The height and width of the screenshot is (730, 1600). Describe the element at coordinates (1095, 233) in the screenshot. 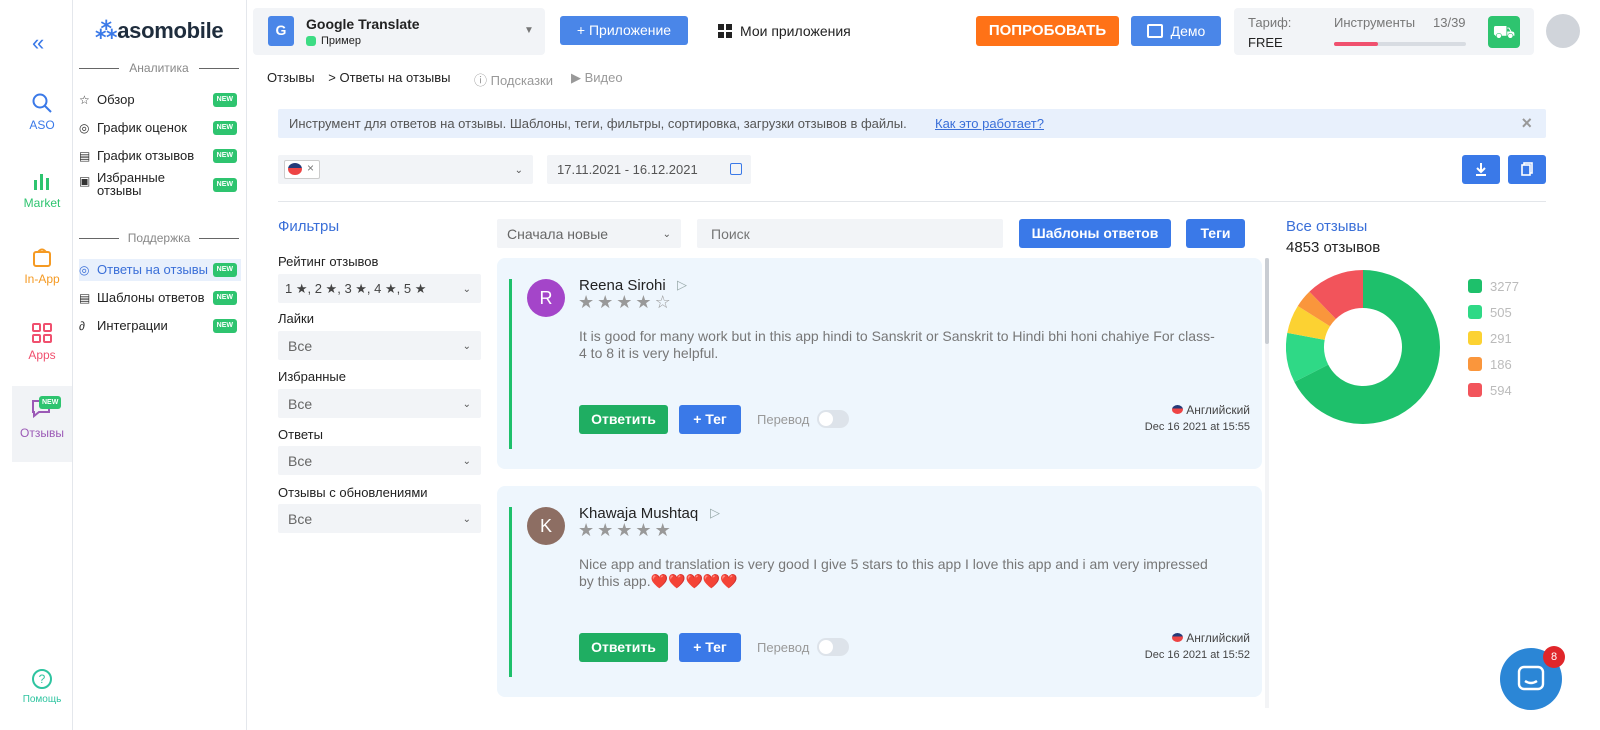

I see `answer-templates-button: Шаблоны ответов` at that location.